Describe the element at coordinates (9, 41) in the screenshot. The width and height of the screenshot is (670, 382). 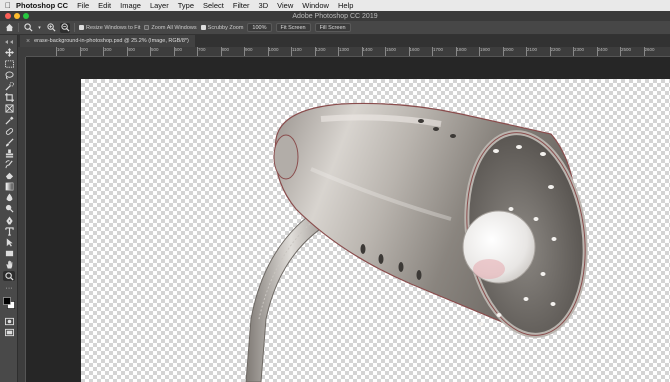
I see `collapse-toolbar-icon` at that location.